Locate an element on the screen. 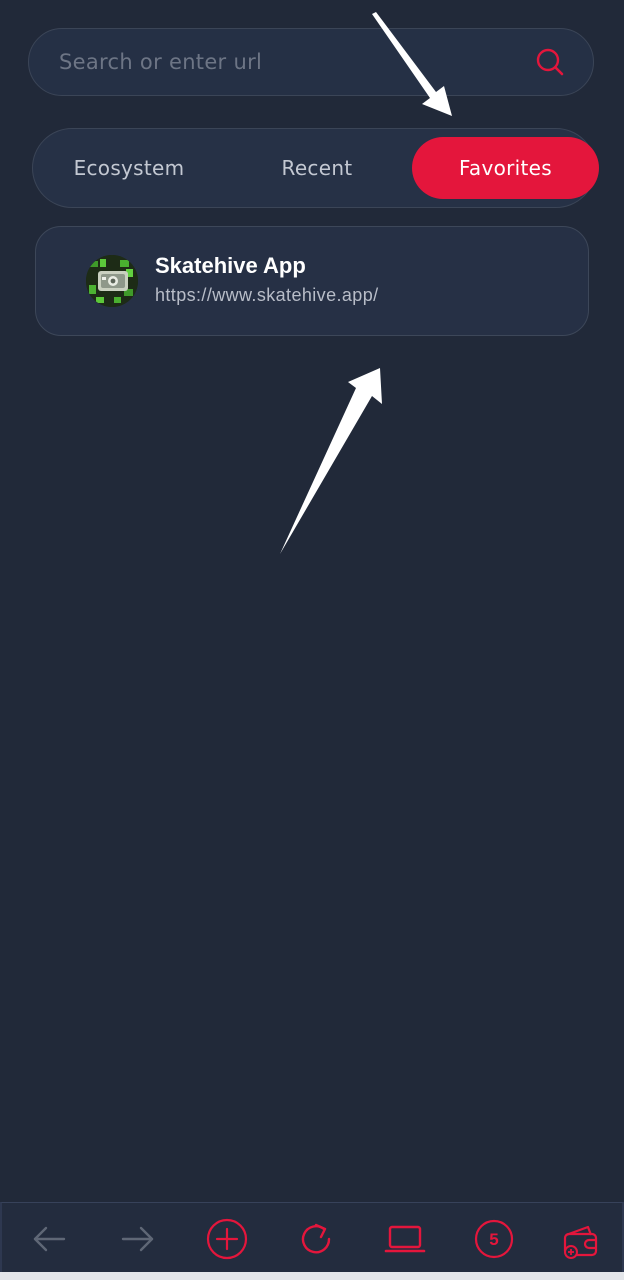 The image size is (624, 1280). desktop-mode-icon is located at coordinates (405, 1239).